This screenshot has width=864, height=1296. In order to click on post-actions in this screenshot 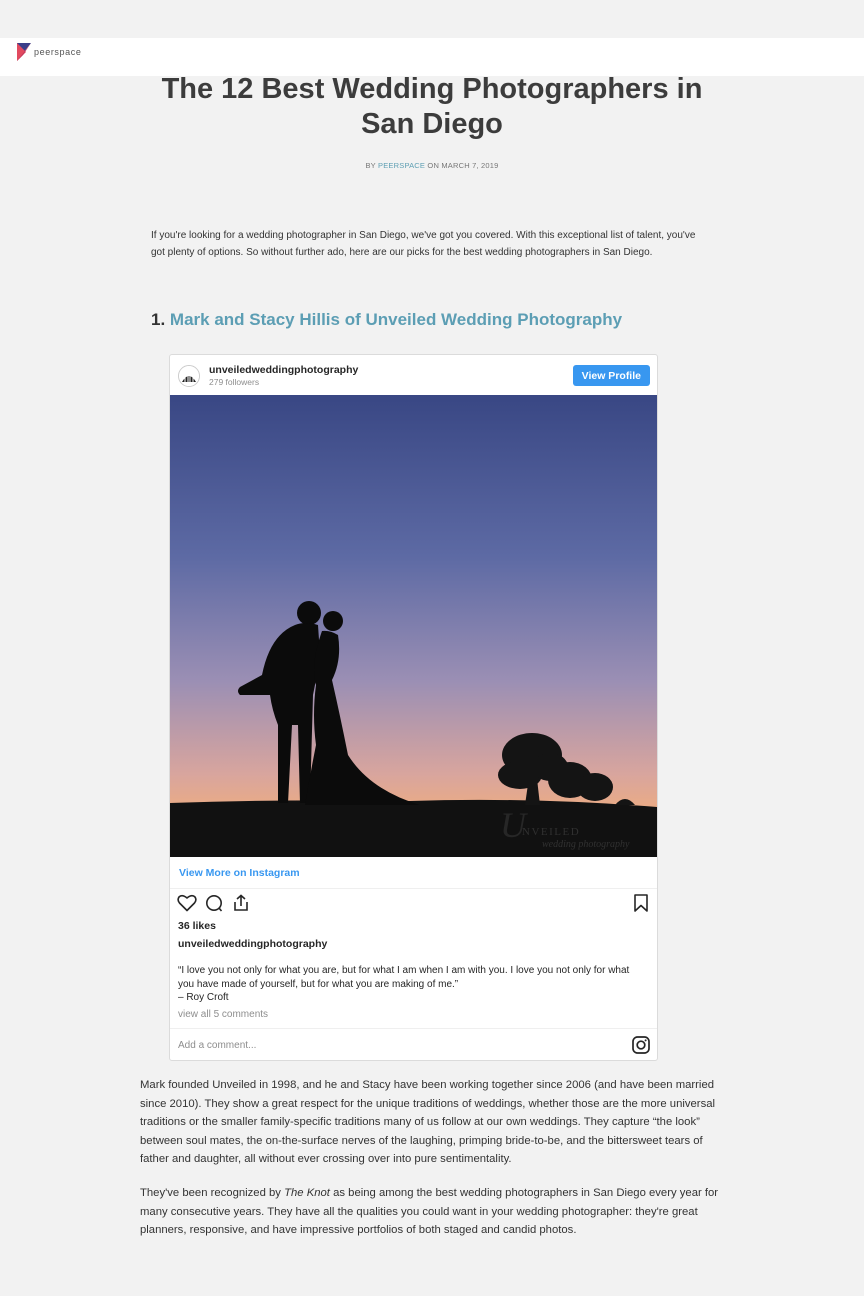, I will do `click(214, 905)`.